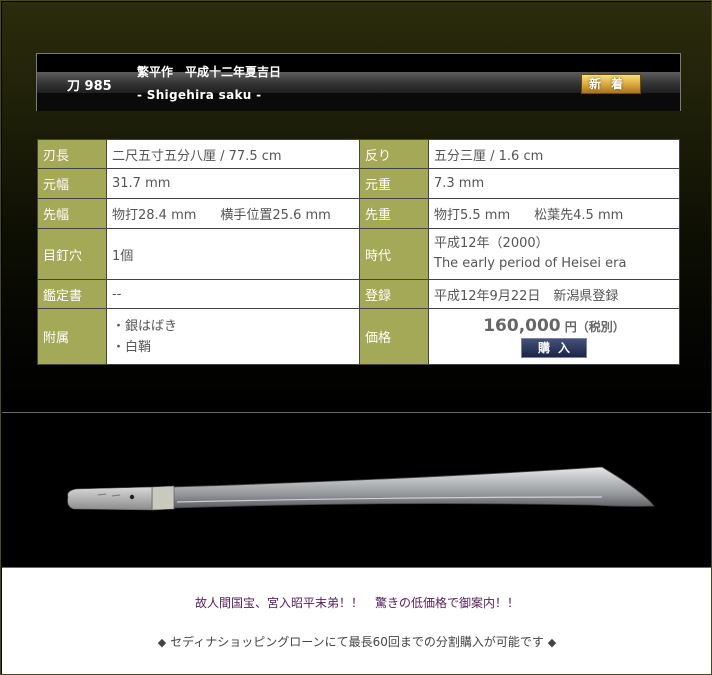 The image size is (712, 675). Describe the element at coordinates (209, 72) in the screenshot. I see `title-japanese: 繁平作 平成十二年夏吉日` at that location.